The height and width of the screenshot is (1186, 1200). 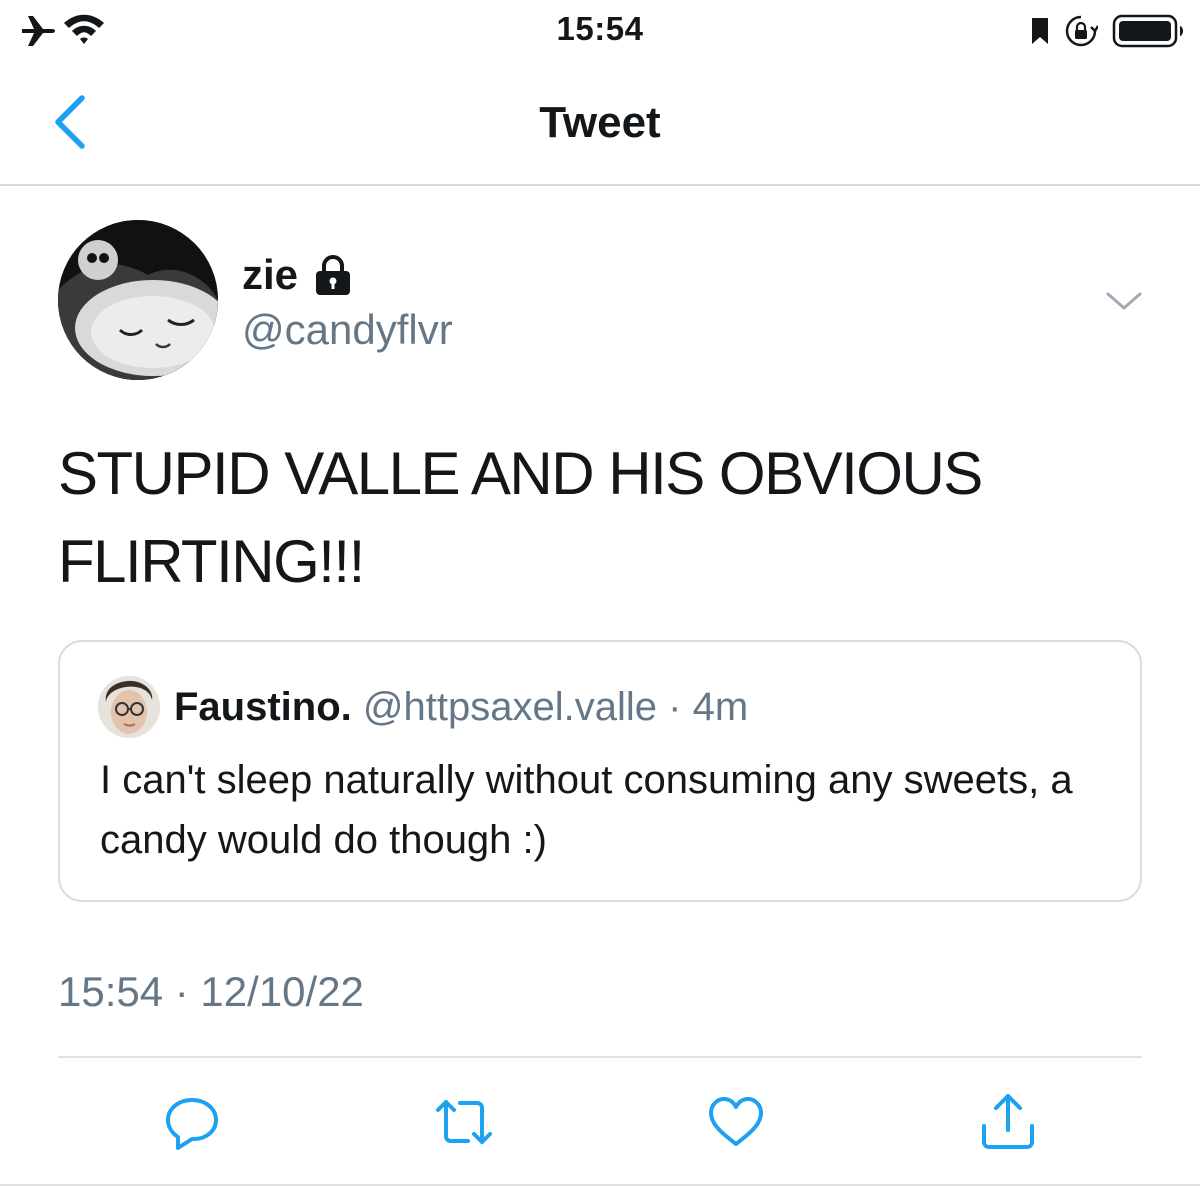 I want to click on like-icon, so click(x=736, y=1121).